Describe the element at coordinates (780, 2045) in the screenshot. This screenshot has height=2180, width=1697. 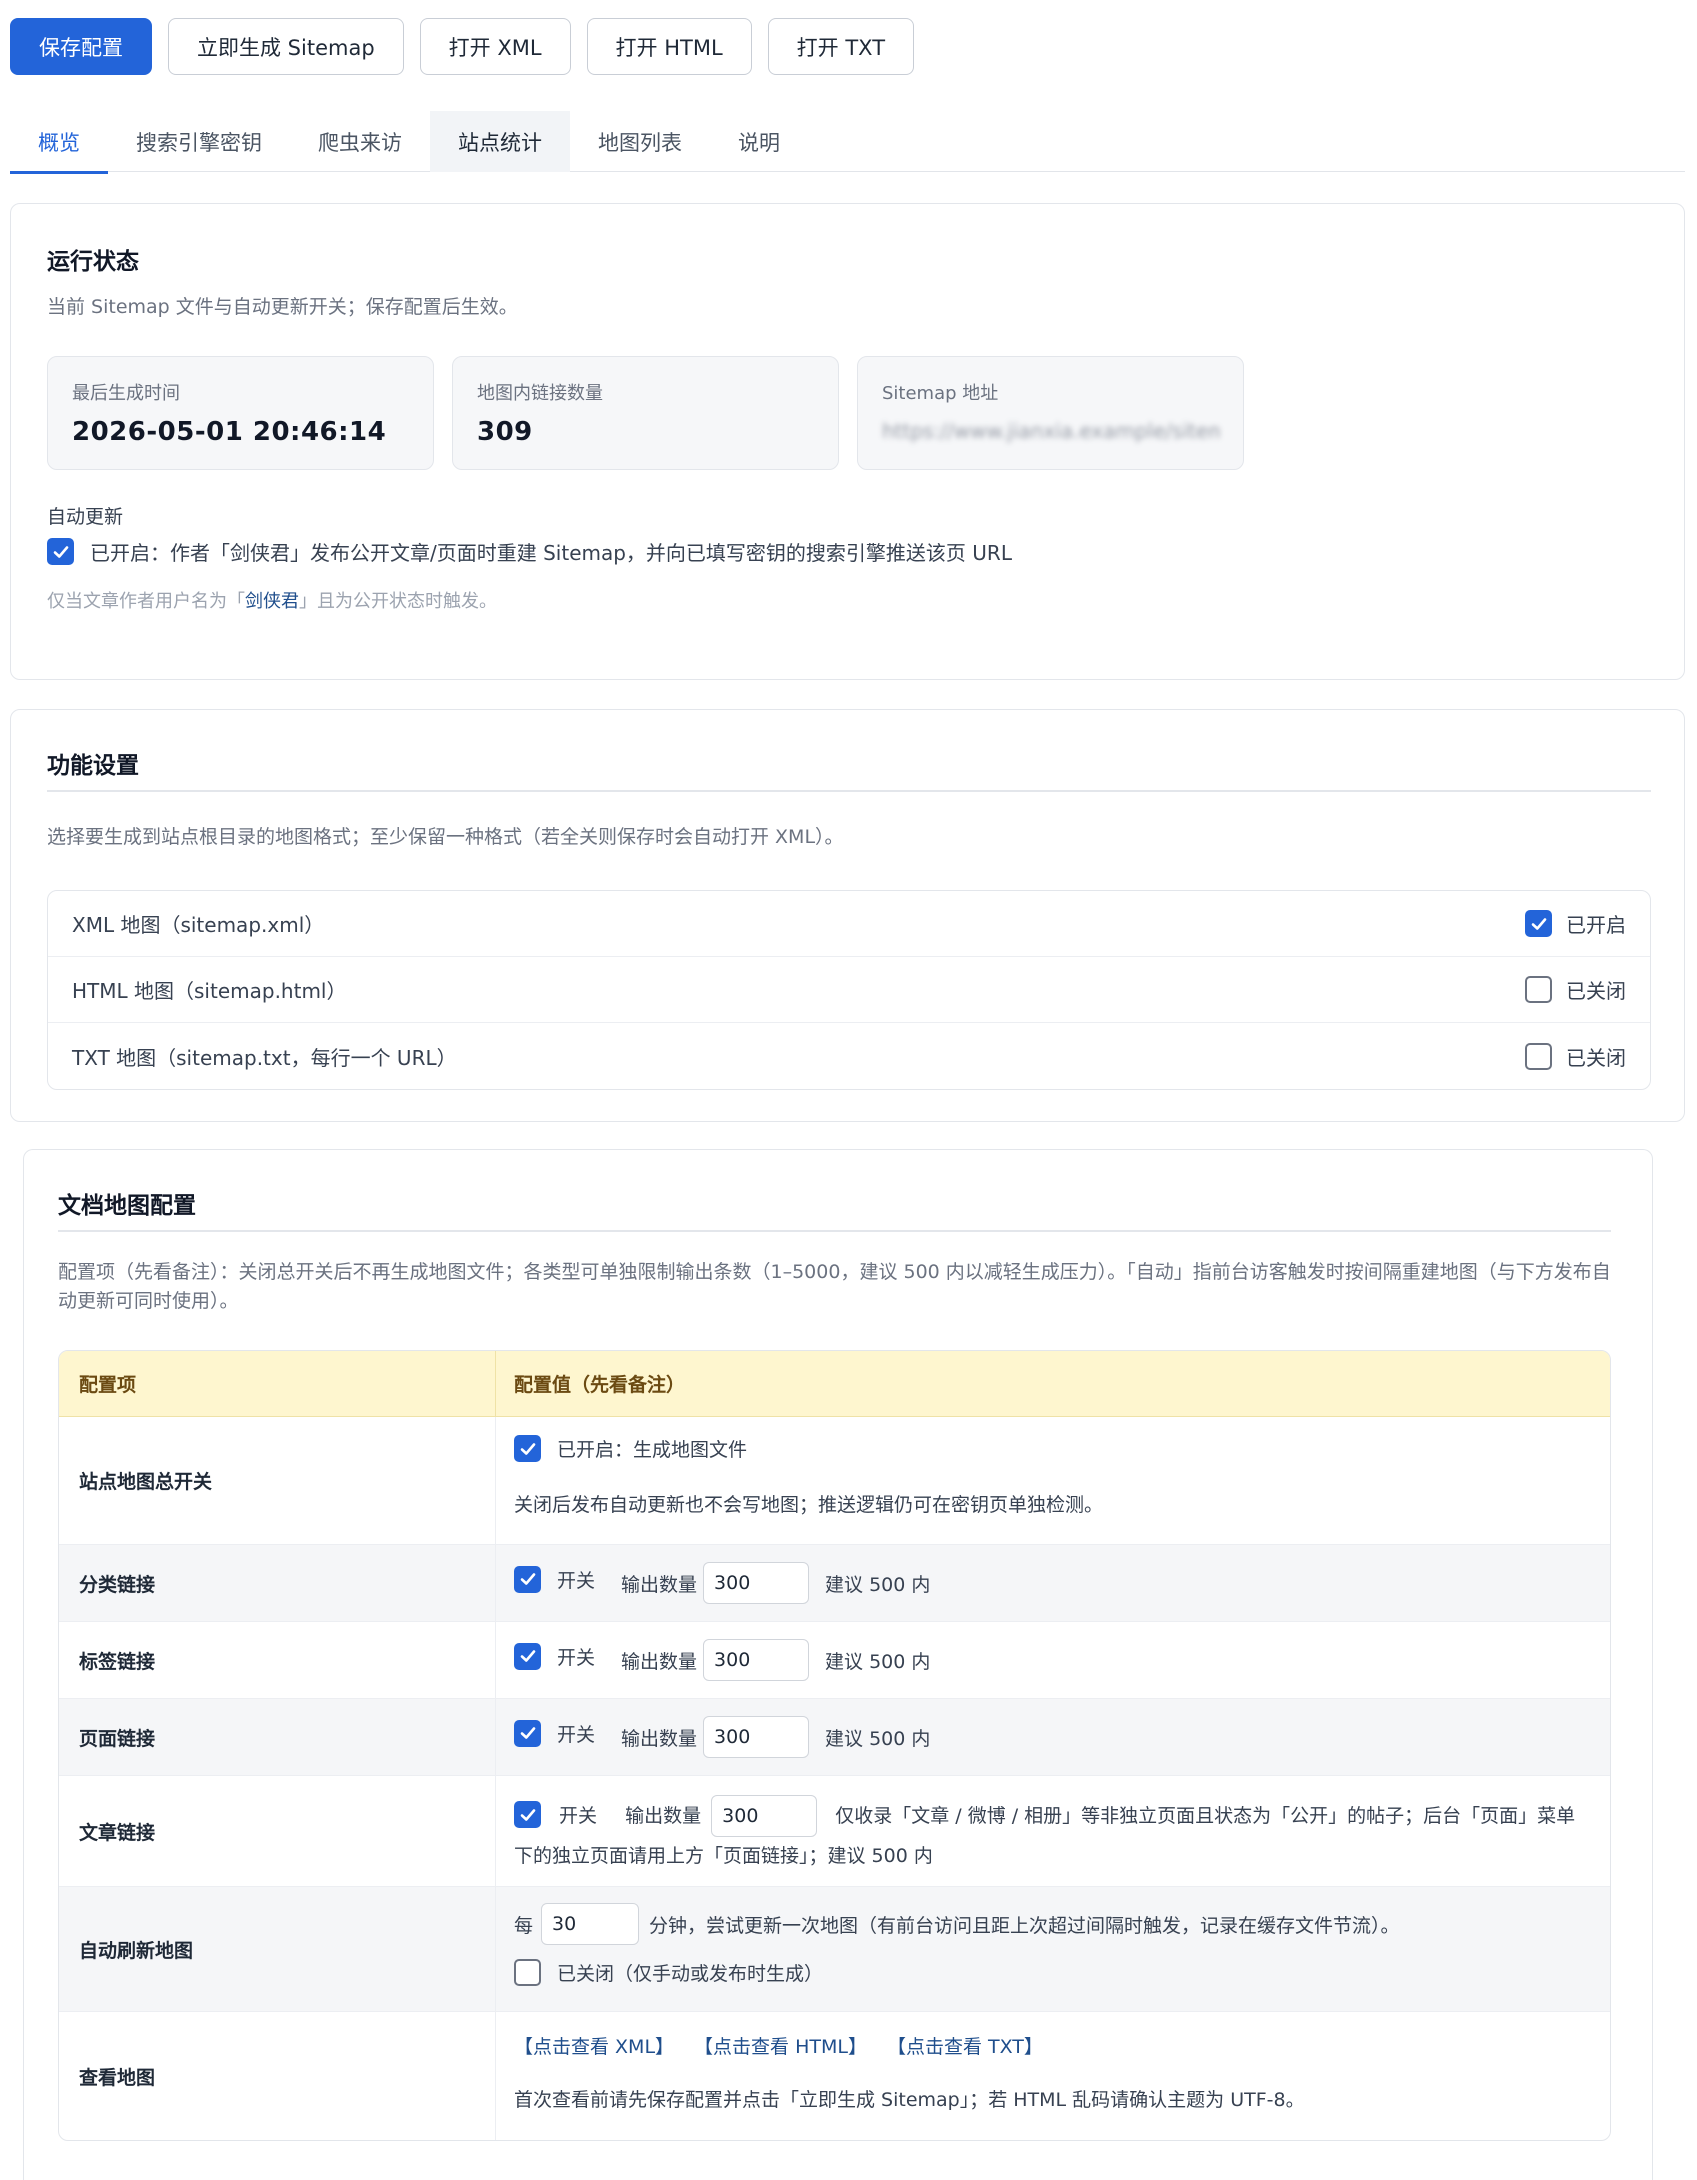
I see `view-html-link: 【点击查看 HTML】` at that location.